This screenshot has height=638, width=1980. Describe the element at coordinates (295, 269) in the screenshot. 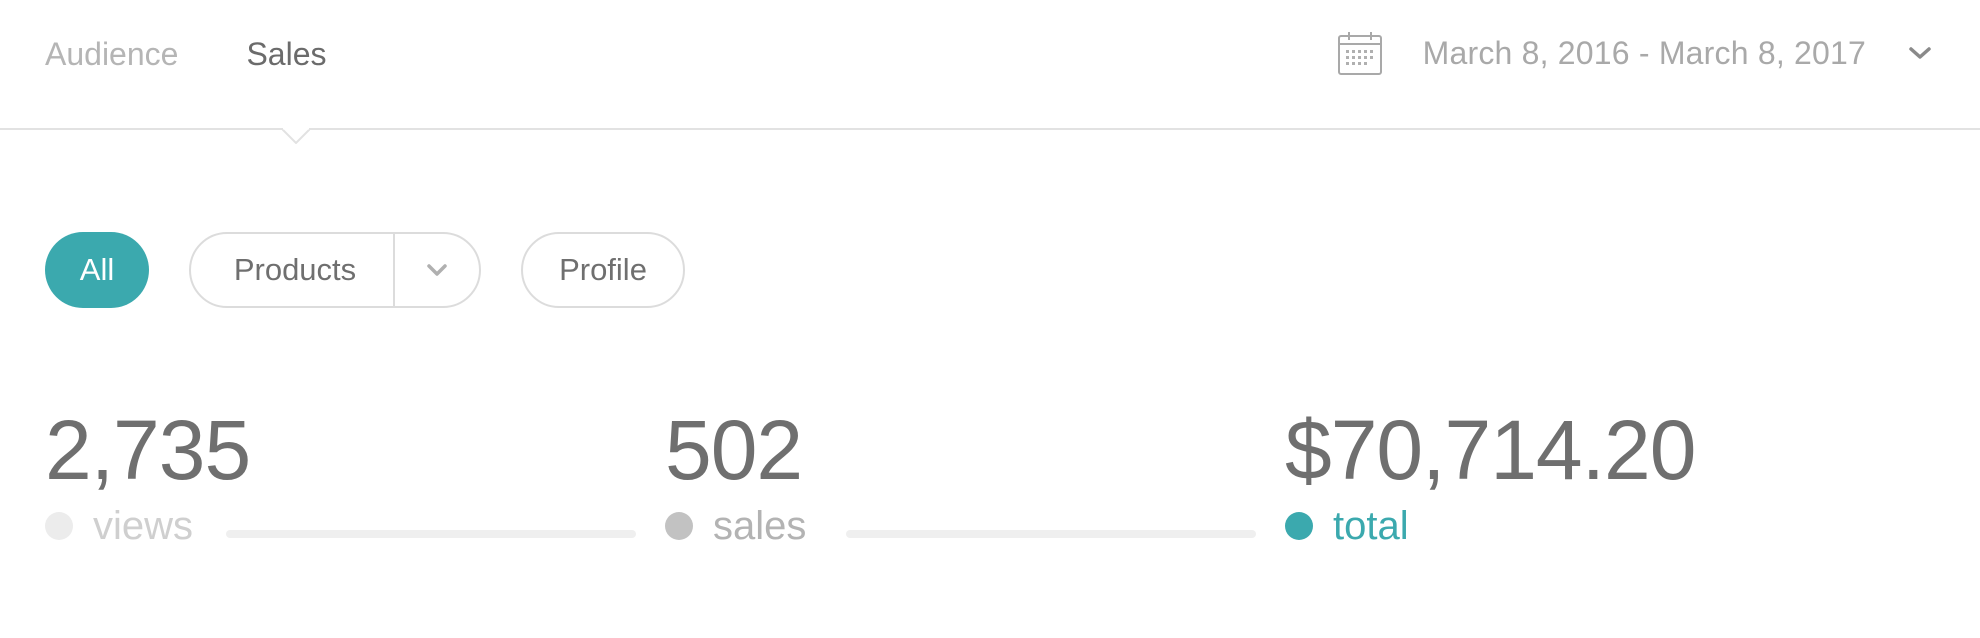

I see `filter-products-label: Products` at that location.